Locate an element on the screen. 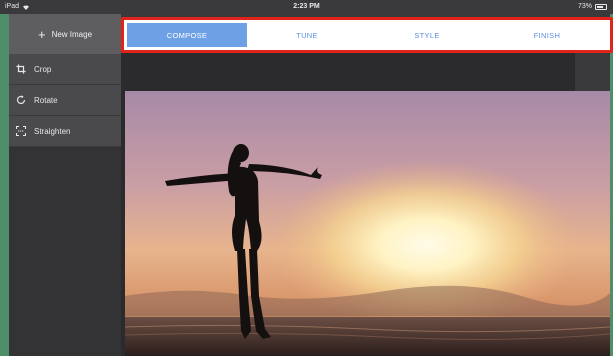 This screenshot has height=356, width=613. battery-icon is located at coordinates (601, 6).